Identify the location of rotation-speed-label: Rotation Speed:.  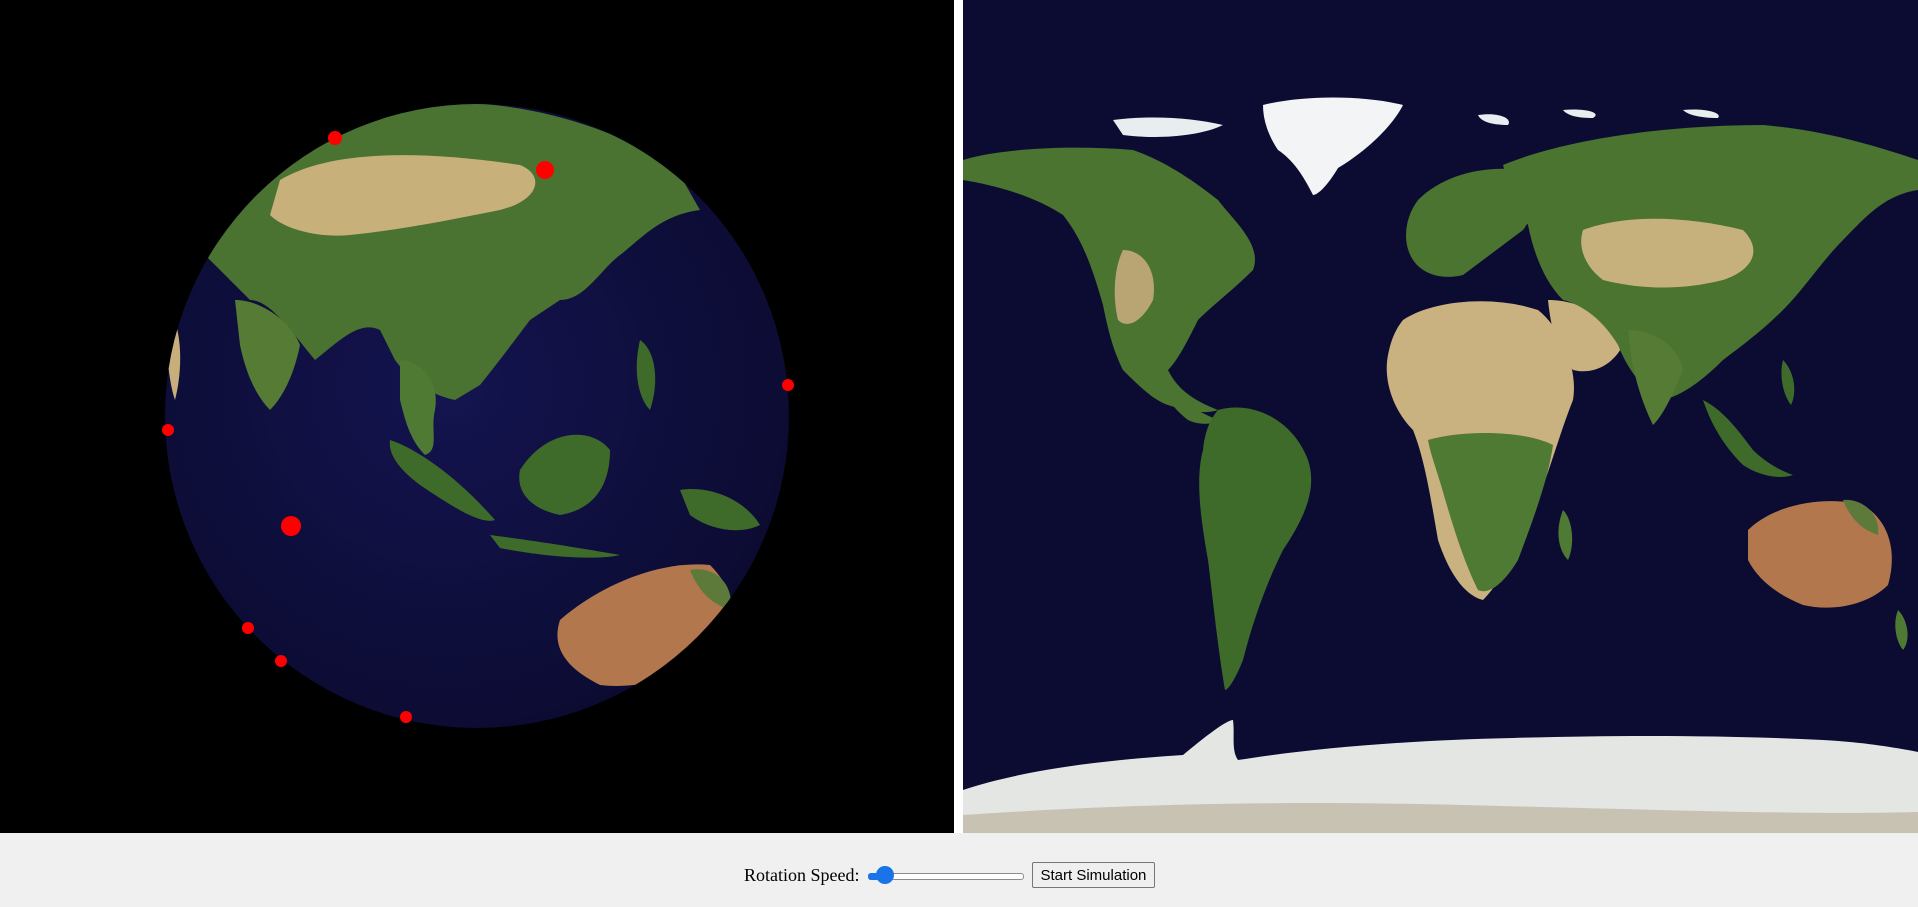
(802, 874).